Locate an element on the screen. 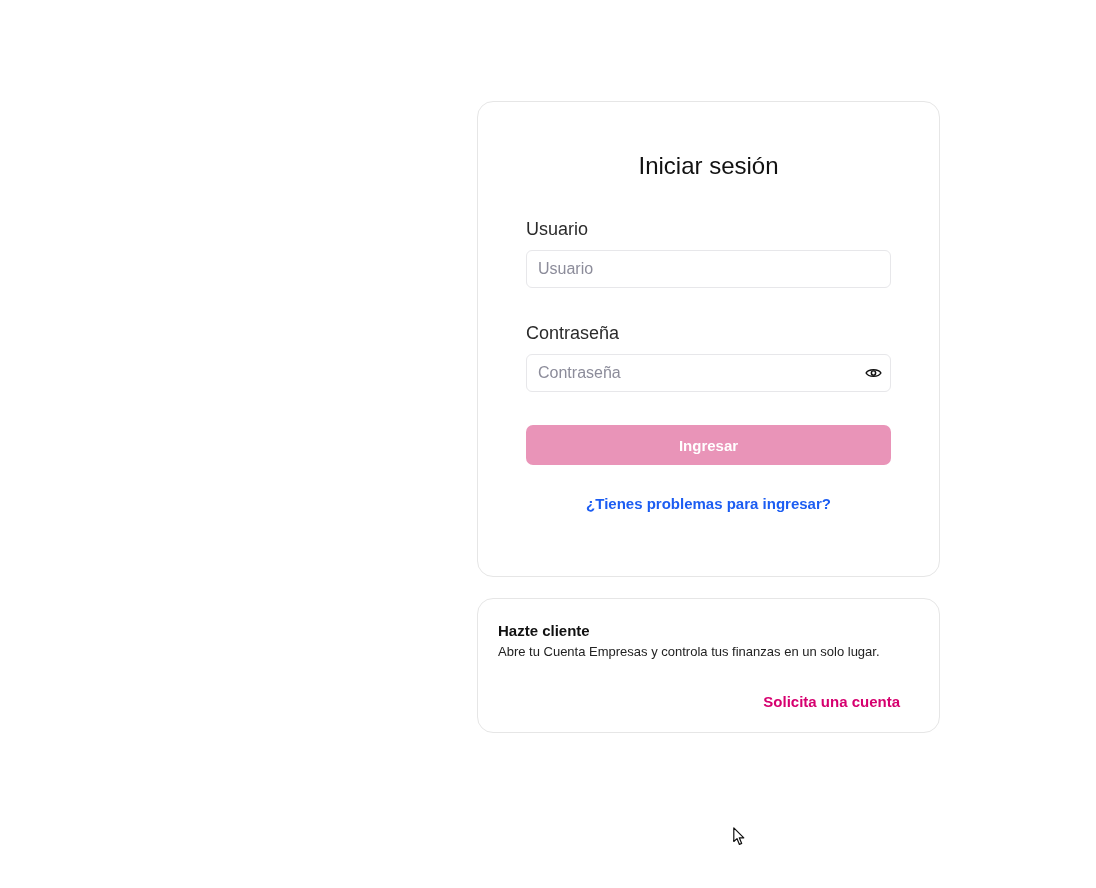 The image size is (1096, 888). cursor-icon is located at coordinates (739, 836).